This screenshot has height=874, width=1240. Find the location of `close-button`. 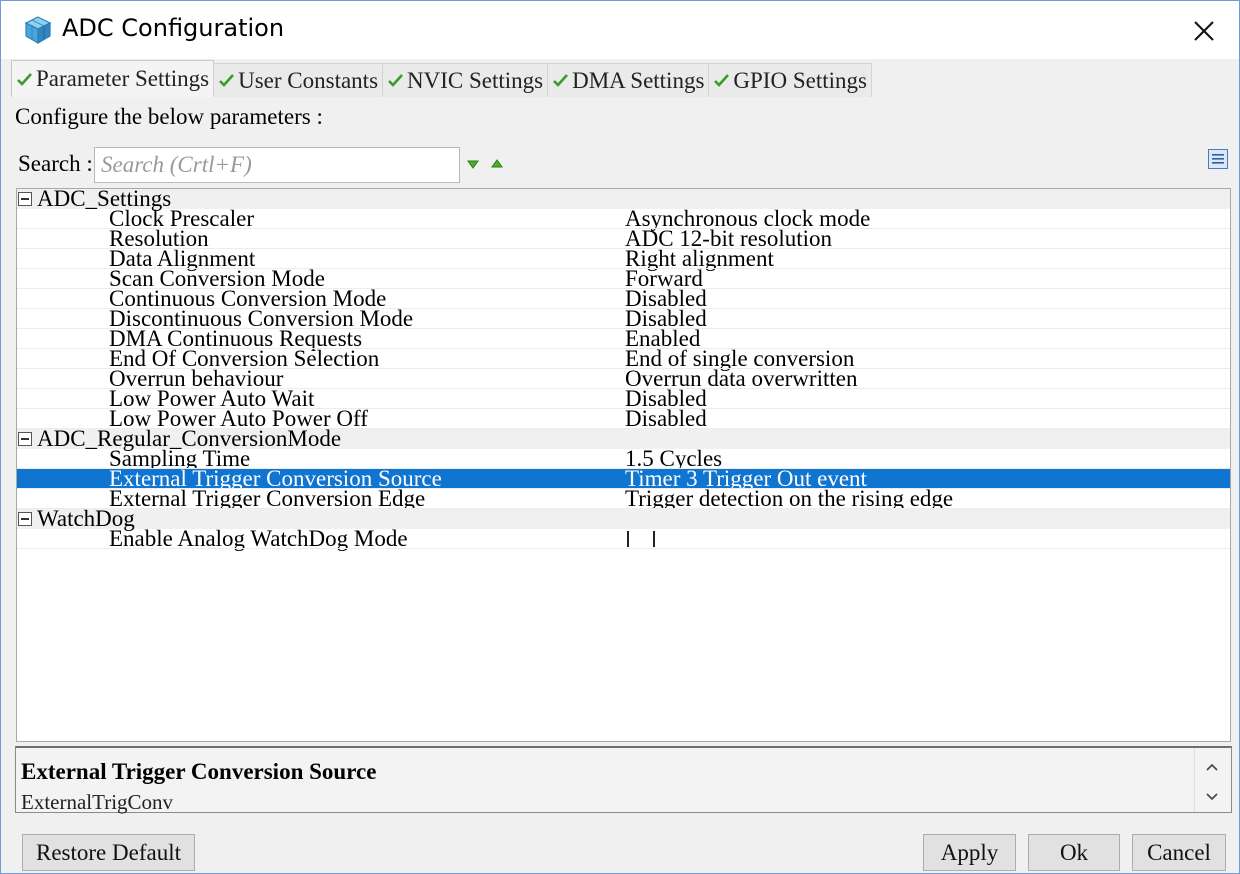

close-button is located at coordinates (1204, 31).